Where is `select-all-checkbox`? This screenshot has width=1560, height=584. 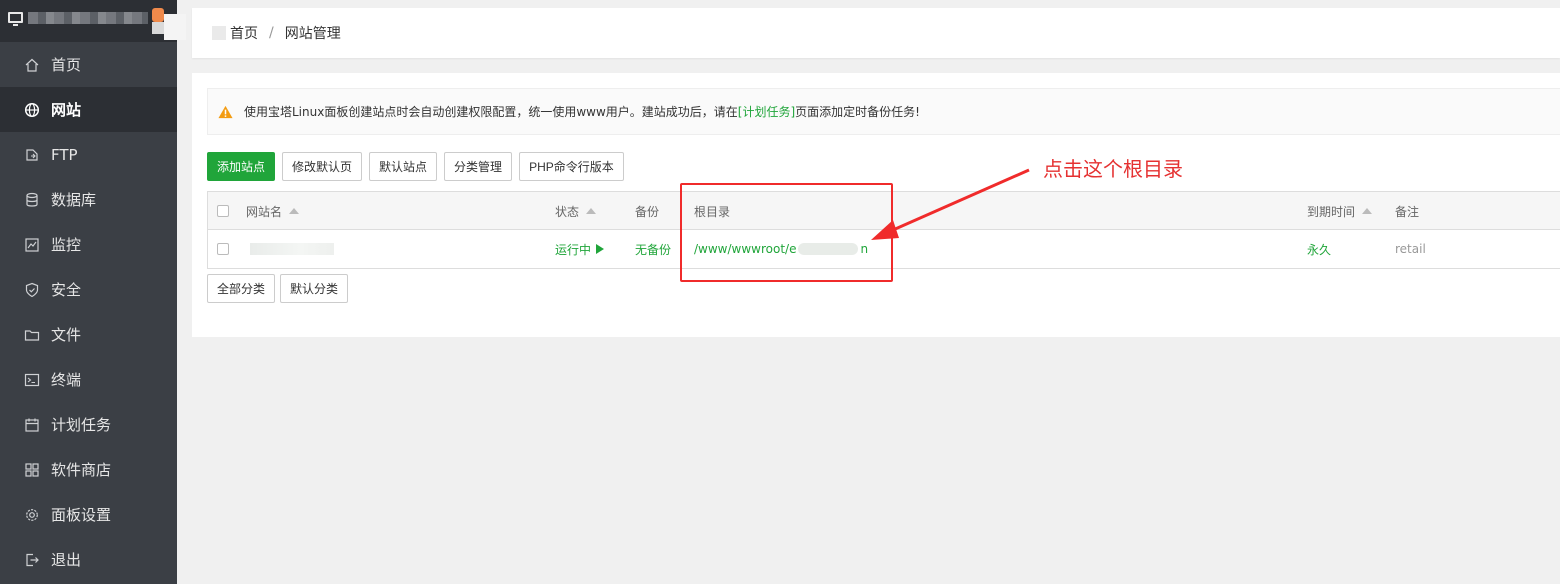
select-all-checkbox is located at coordinates (223, 211).